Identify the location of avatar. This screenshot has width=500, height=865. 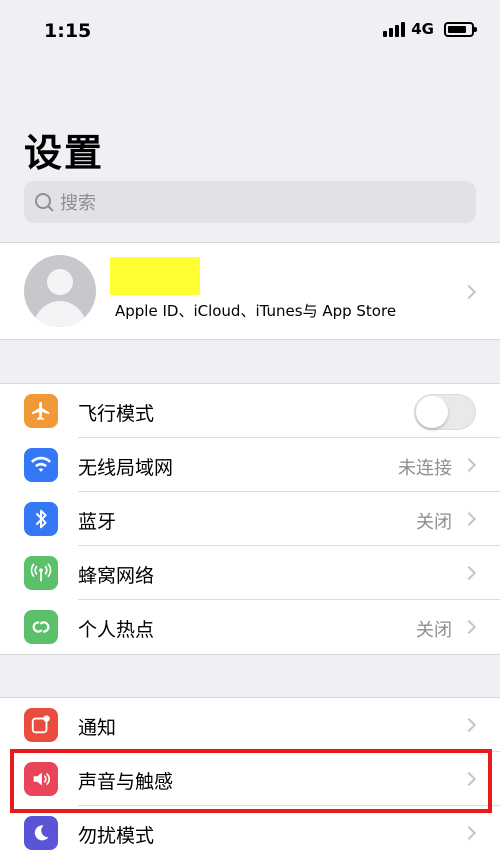
(60, 291).